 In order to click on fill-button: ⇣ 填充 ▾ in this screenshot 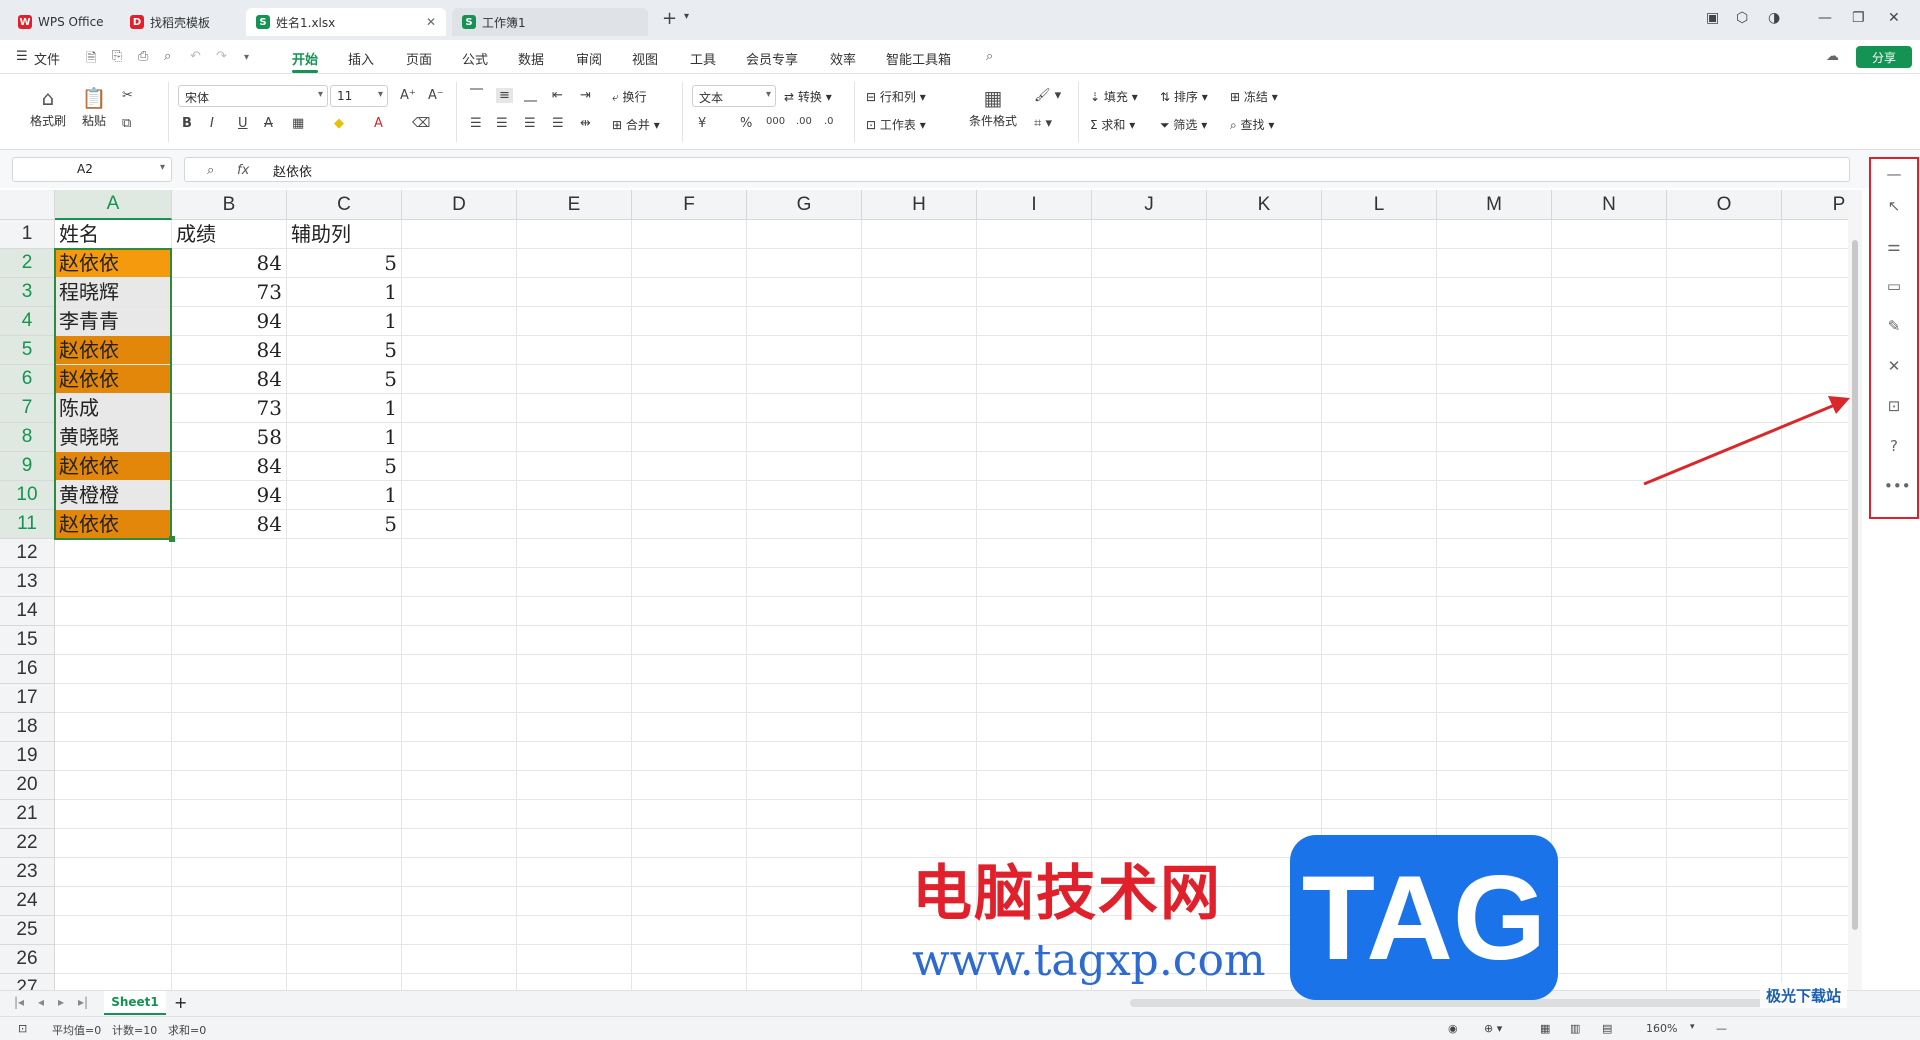, I will do `click(1114, 96)`.